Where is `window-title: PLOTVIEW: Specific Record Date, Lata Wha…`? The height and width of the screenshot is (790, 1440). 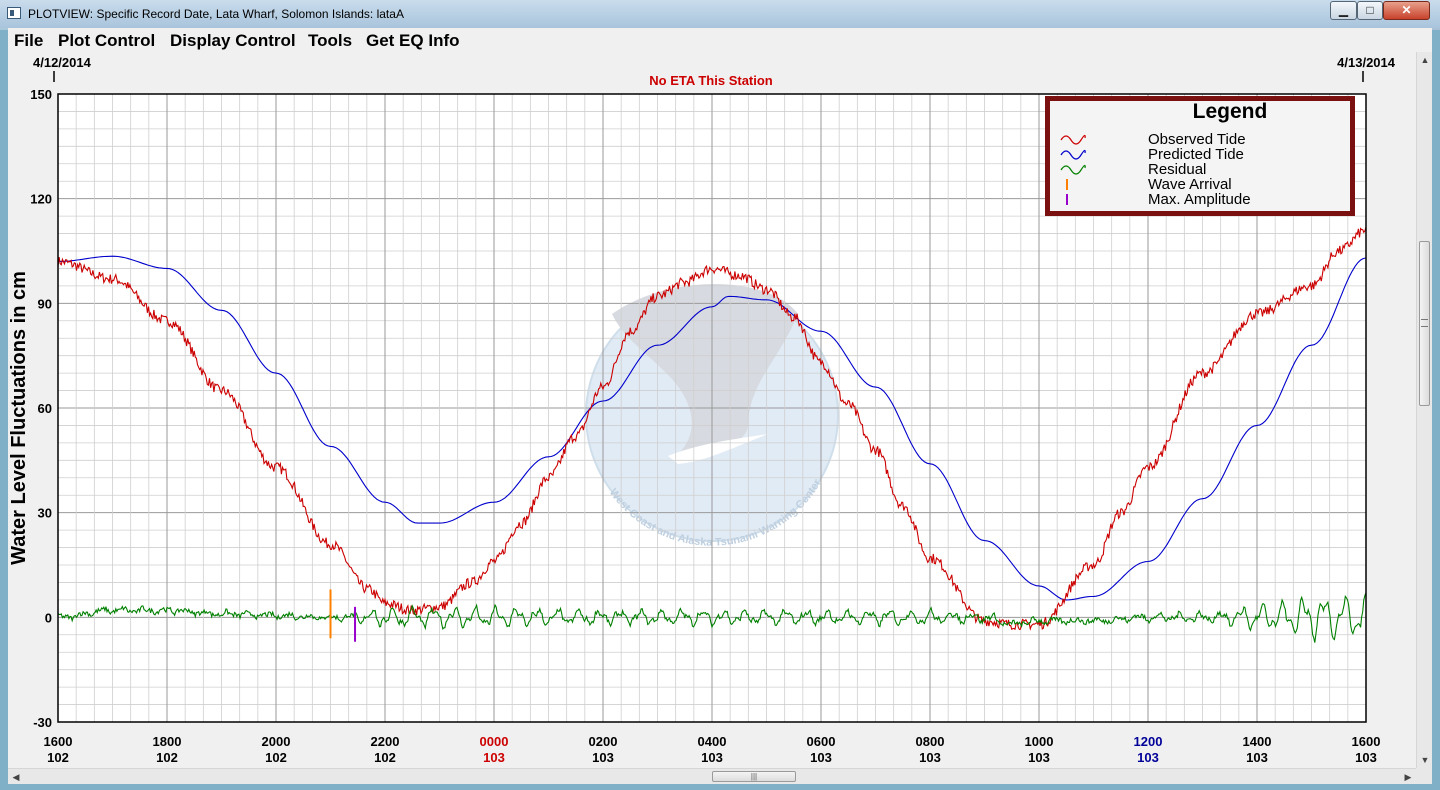
window-title: PLOTVIEW: Specific Record Date, Lata Wha… is located at coordinates (216, 14).